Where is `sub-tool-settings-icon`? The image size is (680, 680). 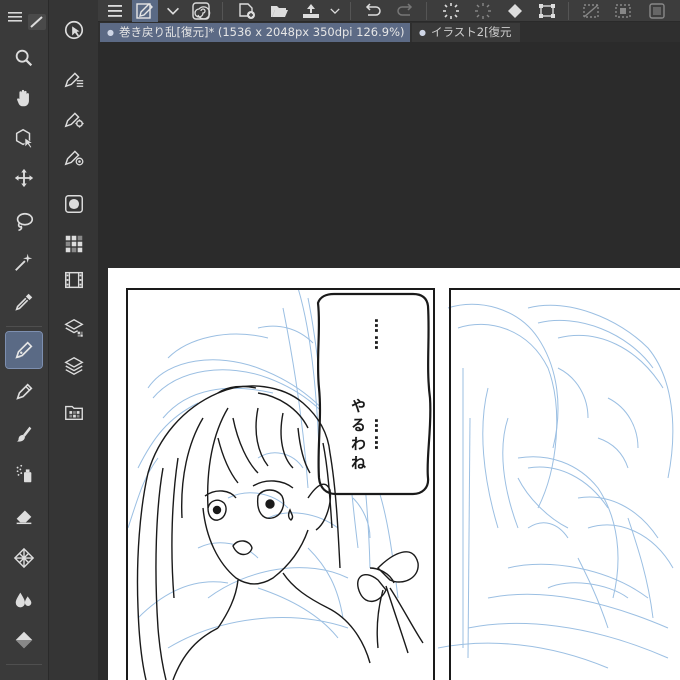 sub-tool-settings-icon is located at coordinates (74, 118).